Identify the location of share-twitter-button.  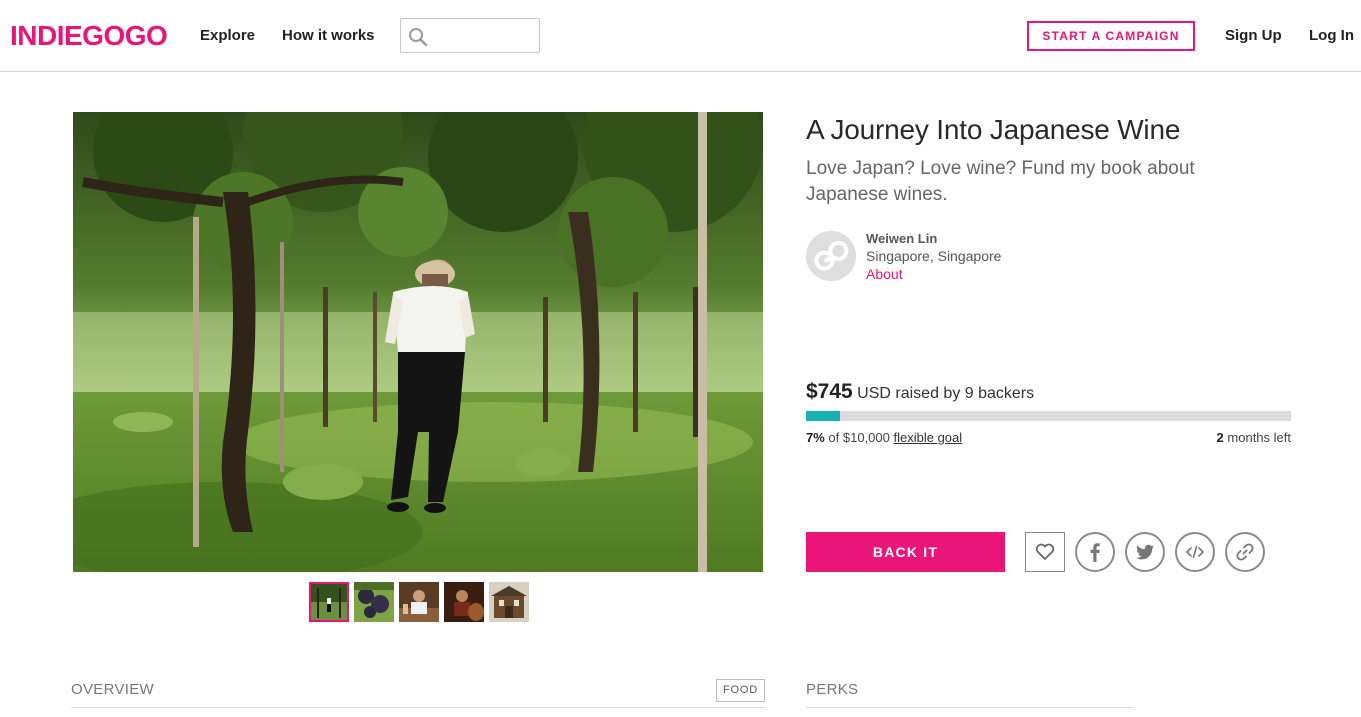
(1145, 552).